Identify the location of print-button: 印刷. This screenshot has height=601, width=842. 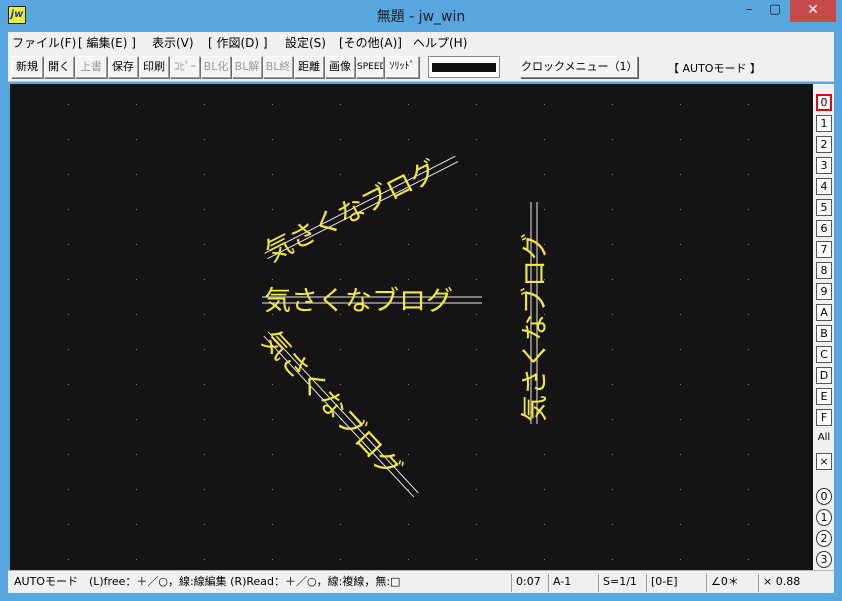
(154, 67).